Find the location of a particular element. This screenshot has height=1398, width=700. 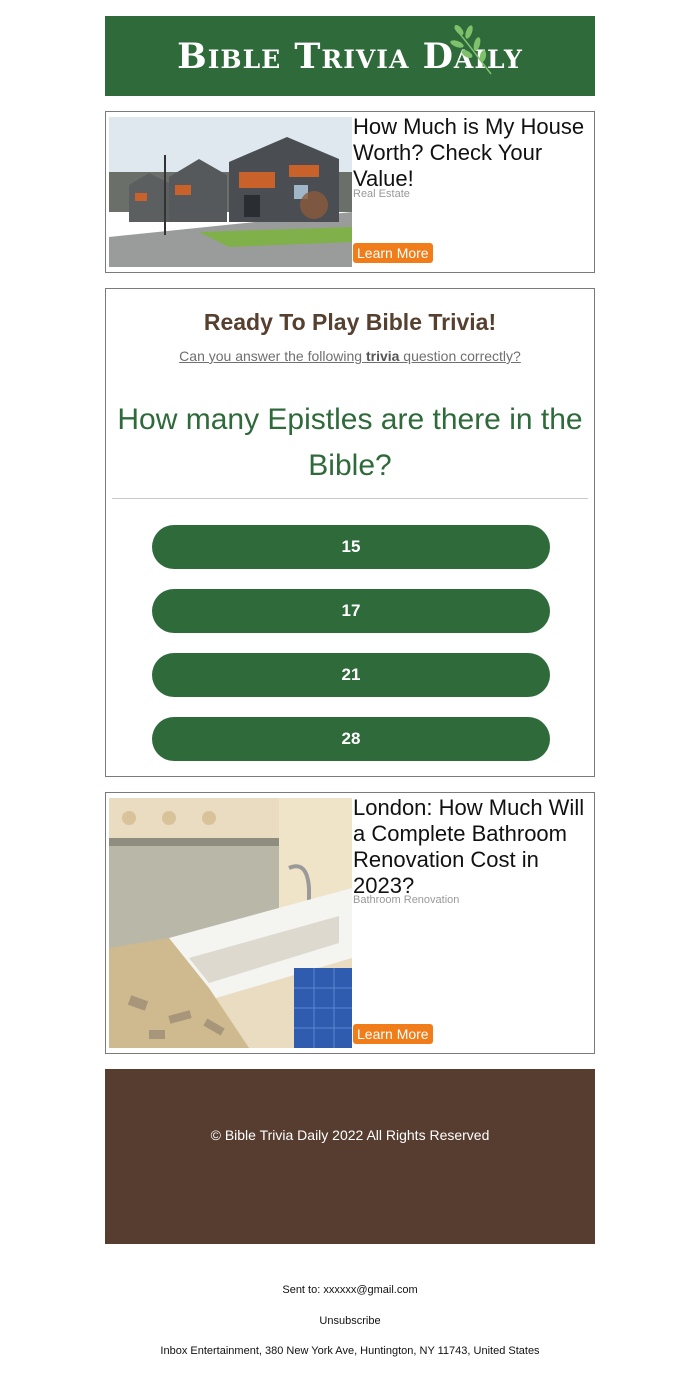

answer-button-4: 28 is located at coordinates (351, 739).